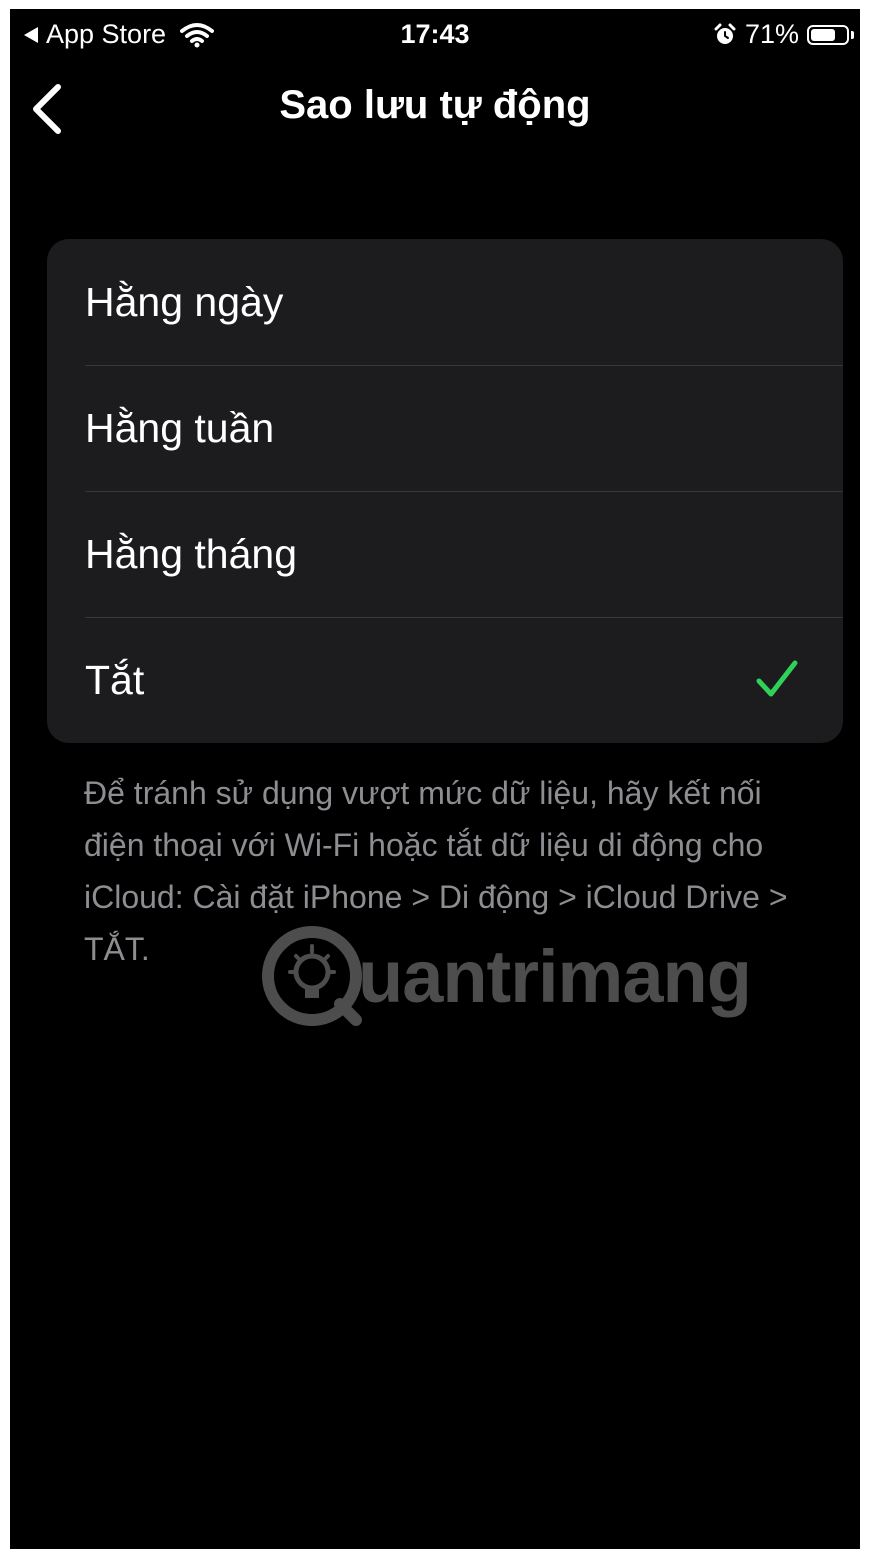 Image resolution: width=870 pixels, height=1552 pixels. Describe the element at coordinates (852, 34) in the screenshot. I see `battery-cap` at that location.